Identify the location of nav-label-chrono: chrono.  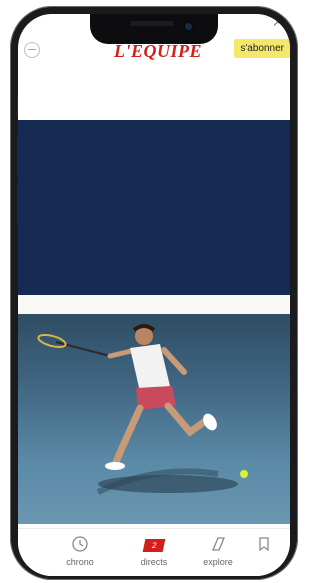
(80, 562).